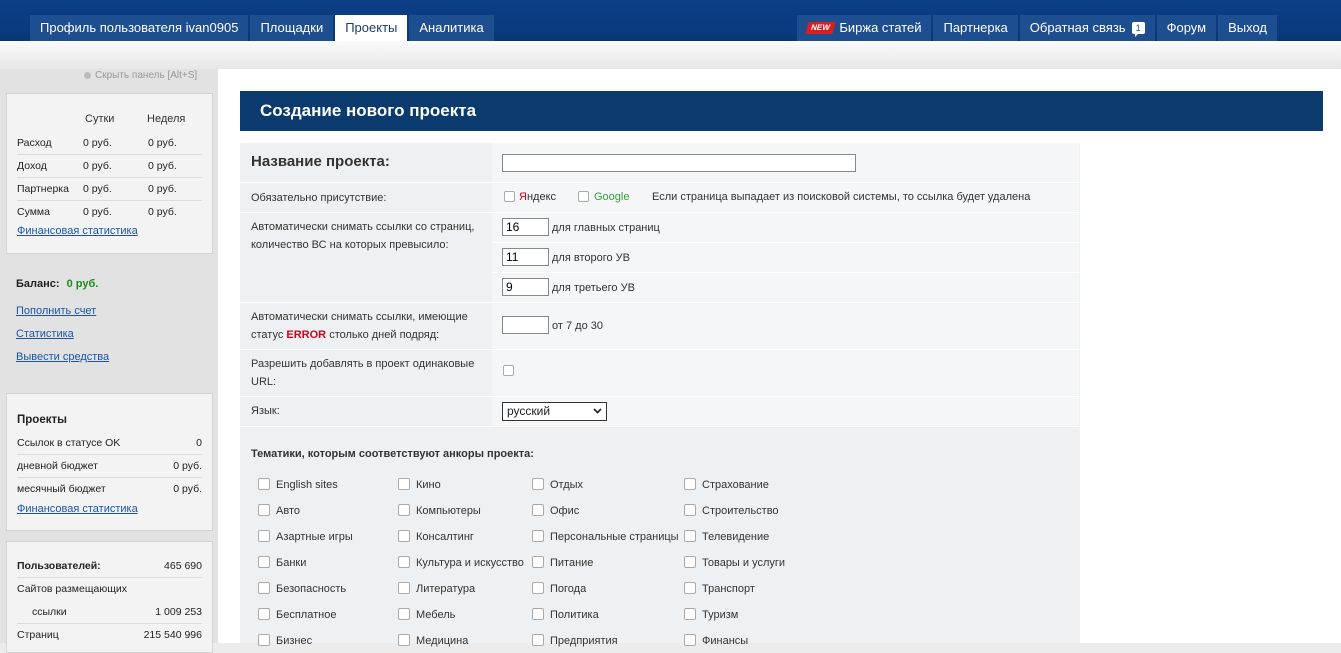 Image resolution: width=1341 pixels, height=653 pixels. What do you see at coordinates (291, 563) in the screenshot?
I see `topic-label: Банки` at bounding box center [291, 563].